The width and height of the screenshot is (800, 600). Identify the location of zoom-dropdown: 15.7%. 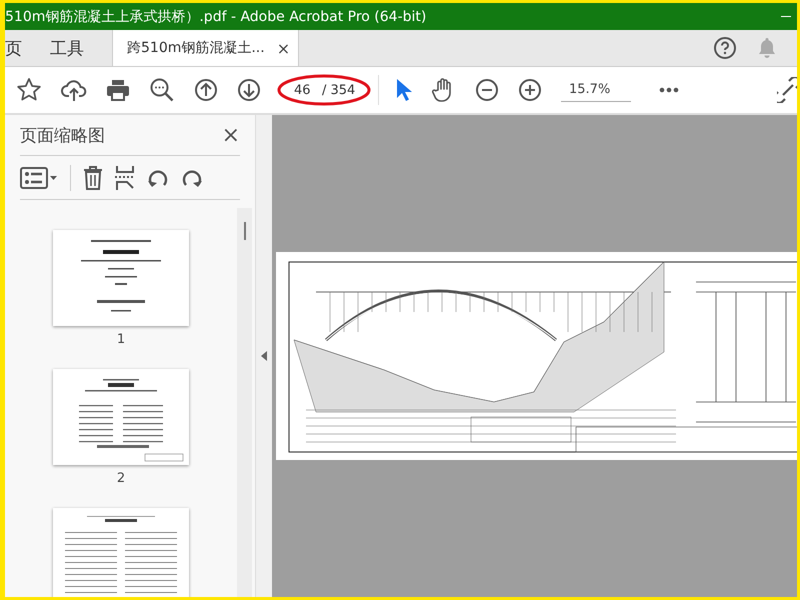
(596, 90).